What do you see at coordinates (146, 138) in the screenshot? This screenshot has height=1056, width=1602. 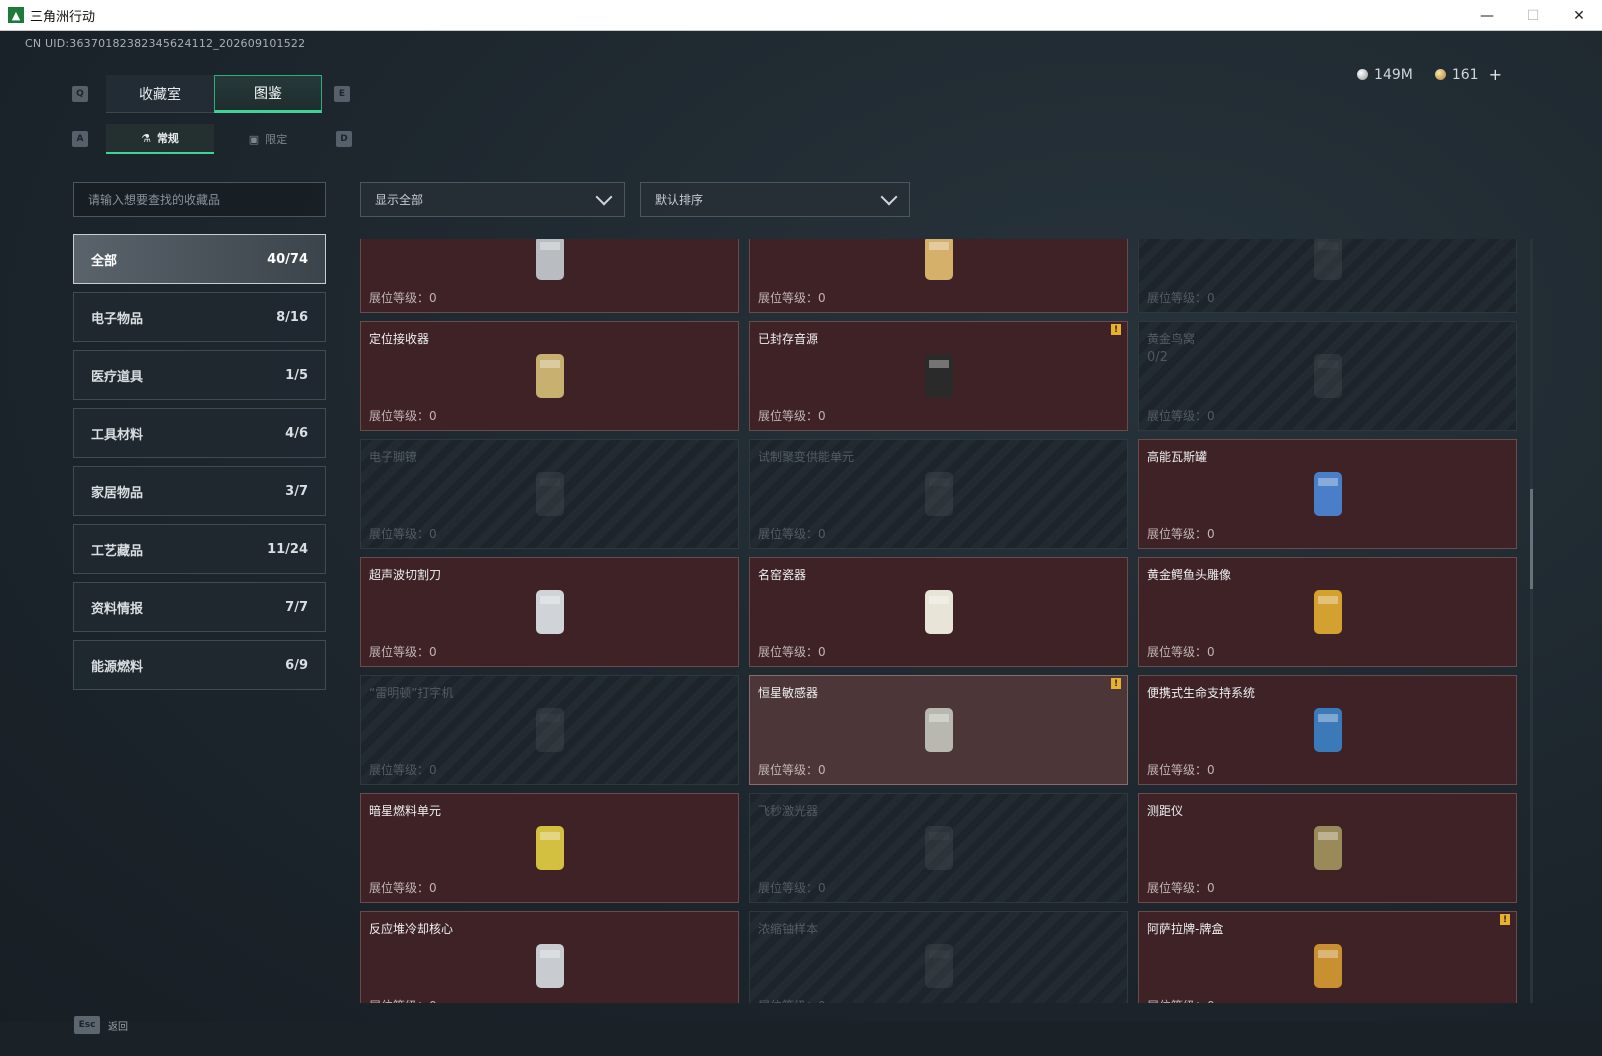 I see `flask-icon: ⚗` at bounding box center [146, 138].